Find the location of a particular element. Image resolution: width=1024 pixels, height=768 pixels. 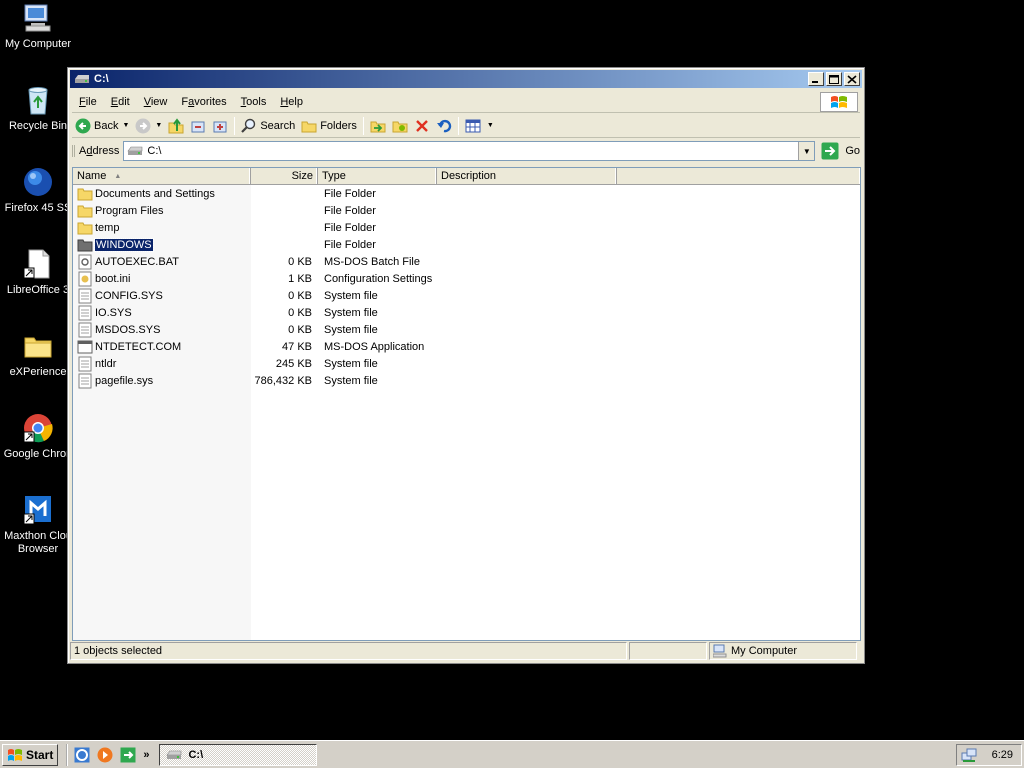

file-name-cell: Program Files is located at coordinates (162, 211).